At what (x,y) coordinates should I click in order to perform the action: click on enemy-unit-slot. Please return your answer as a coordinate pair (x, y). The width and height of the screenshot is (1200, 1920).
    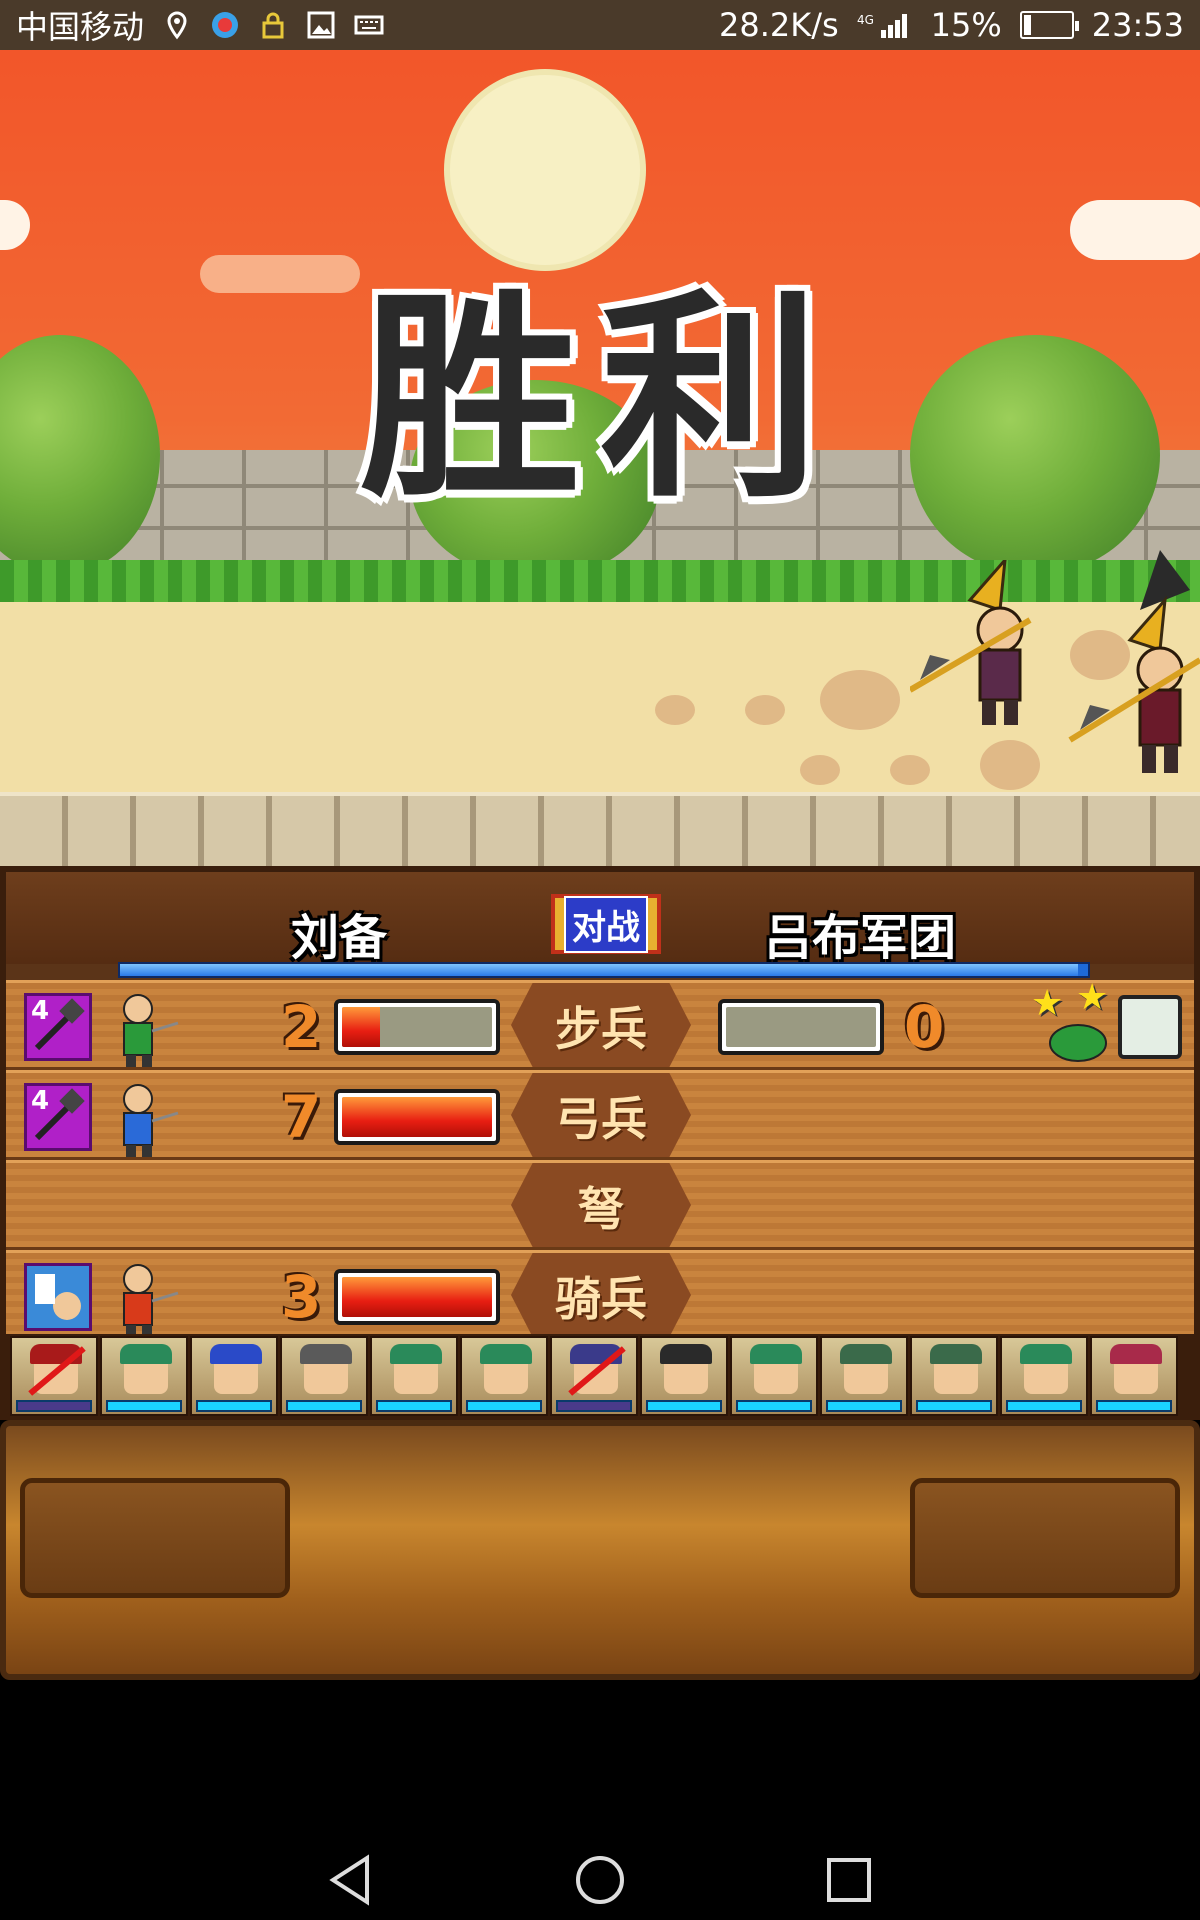
    Looking at the image, I should click on (1150, 1027).